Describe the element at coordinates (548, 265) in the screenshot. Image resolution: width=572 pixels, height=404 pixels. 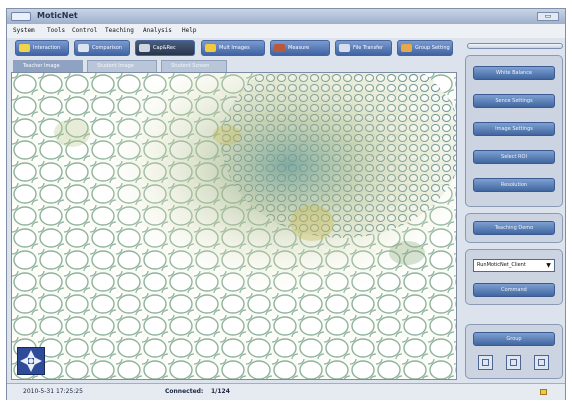
I see `dropdown-arrow-icon: ▼` at that location.